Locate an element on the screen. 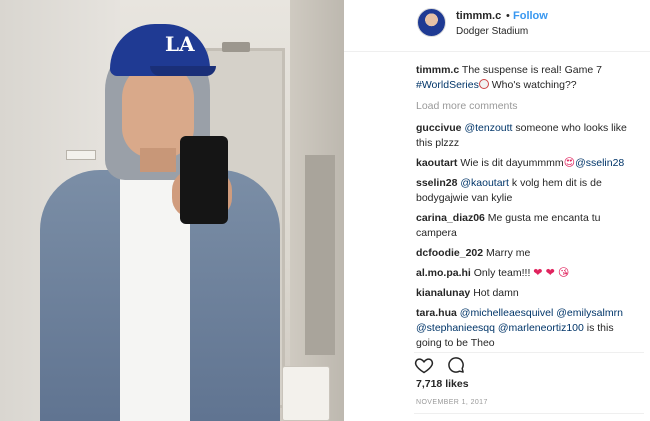  hashtag-link: #WorldSeries is located at coordinates (447, 85).